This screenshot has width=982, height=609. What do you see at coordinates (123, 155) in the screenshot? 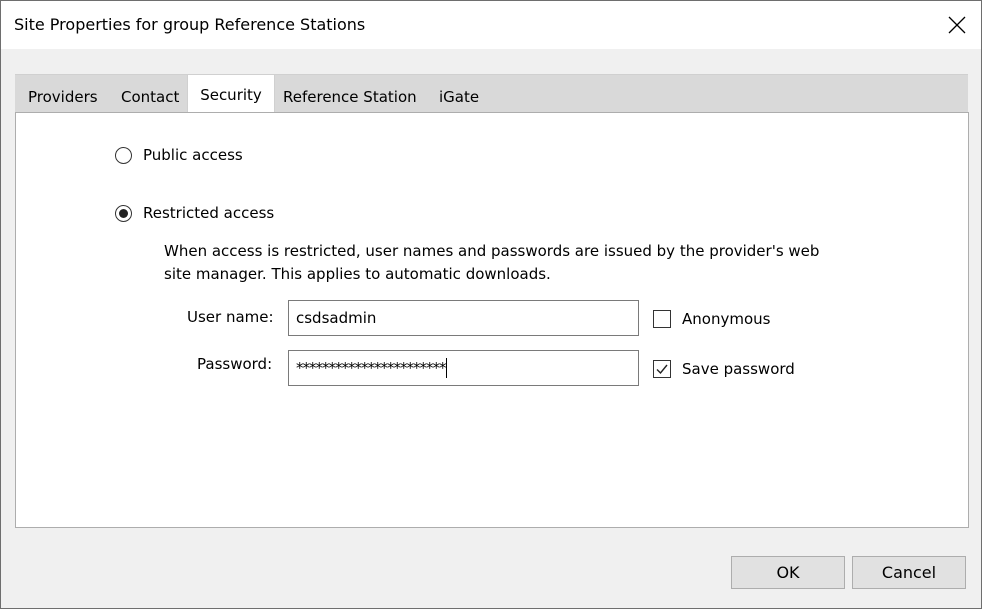
I see `public-access-radio` at bounding box center [123, 155].